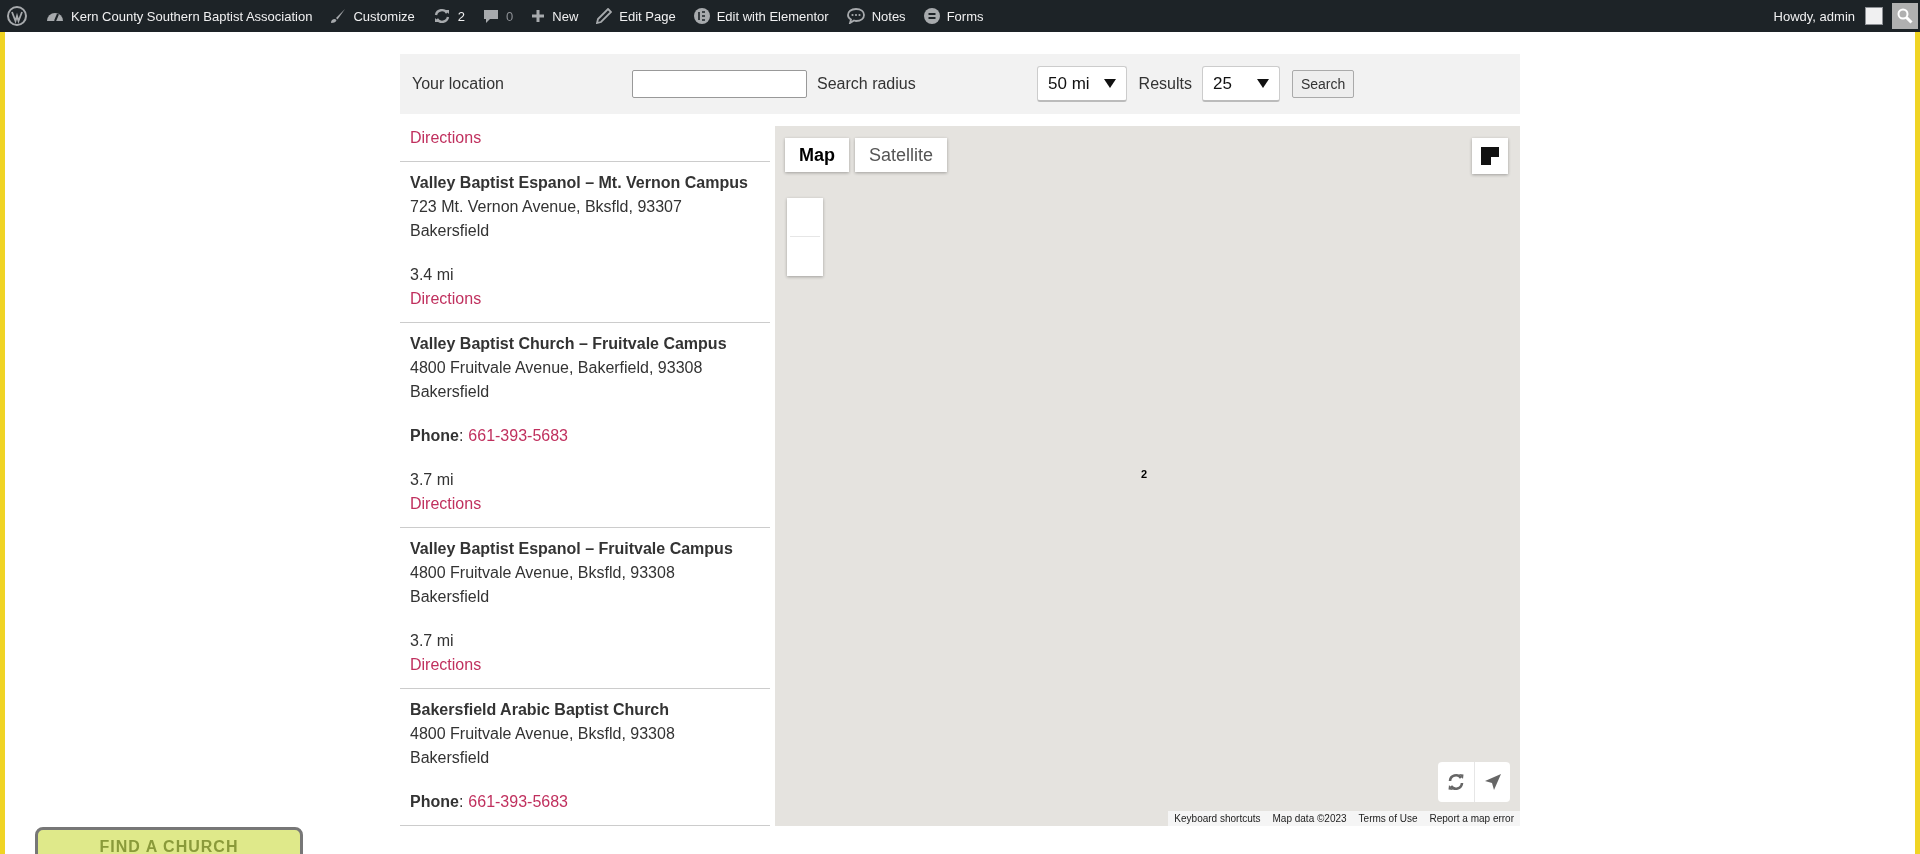 This screenshot has height=854, width=1920. I want to click on admin-bar-link: Customize, so click(372, 16).